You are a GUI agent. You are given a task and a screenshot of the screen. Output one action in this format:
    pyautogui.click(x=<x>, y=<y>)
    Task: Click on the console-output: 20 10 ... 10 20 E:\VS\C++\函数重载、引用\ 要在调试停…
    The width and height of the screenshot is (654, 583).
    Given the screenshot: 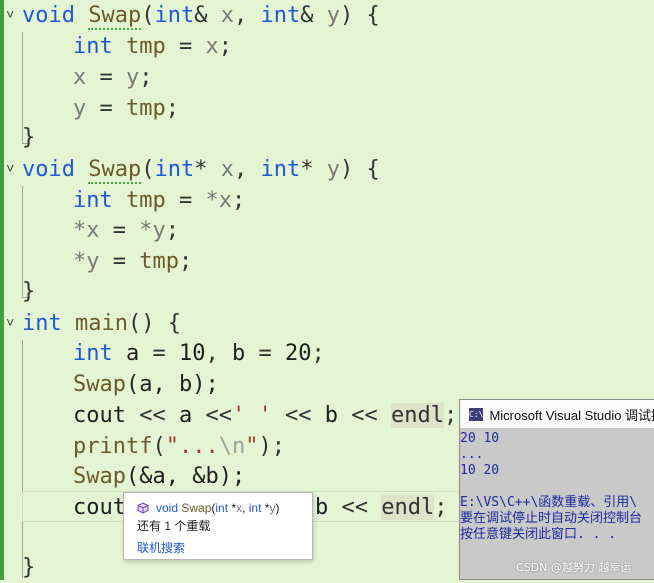 What is the action you would take?
    pyautogui.click(x=557, y=485)
    